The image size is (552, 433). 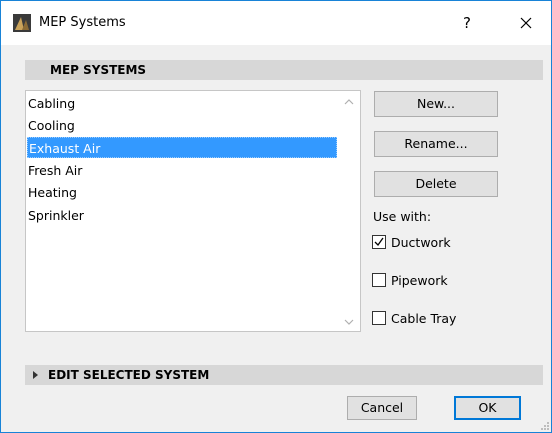 I want to click on pipework-label: Pipework, so click(x=419, y=280).